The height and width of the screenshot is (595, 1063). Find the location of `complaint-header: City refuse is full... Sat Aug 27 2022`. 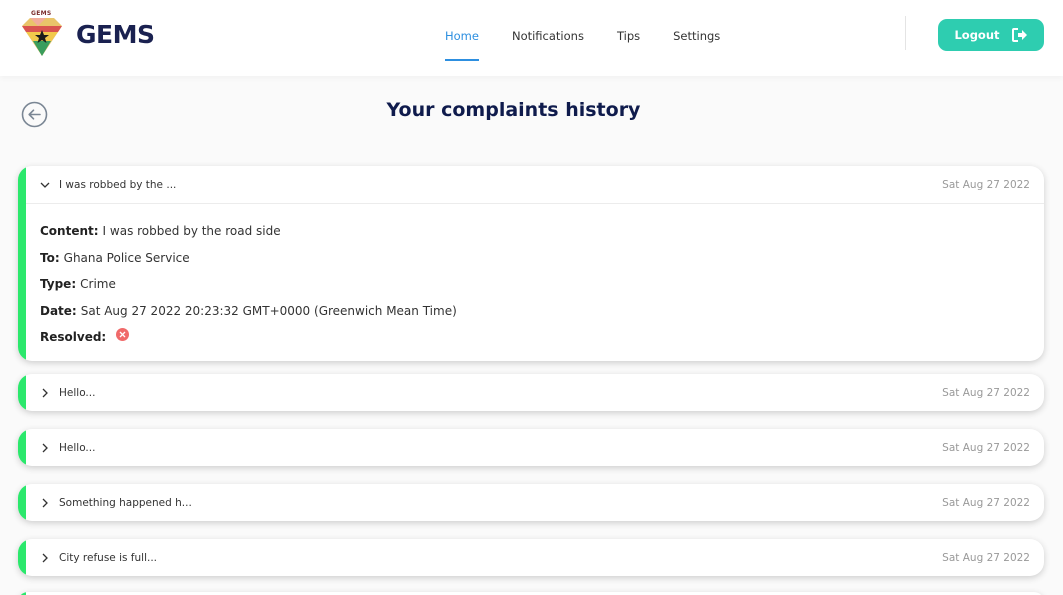

complaint-header: City refuse is full... Sat Aug 27 2022 is located at coordinates (531, 557).